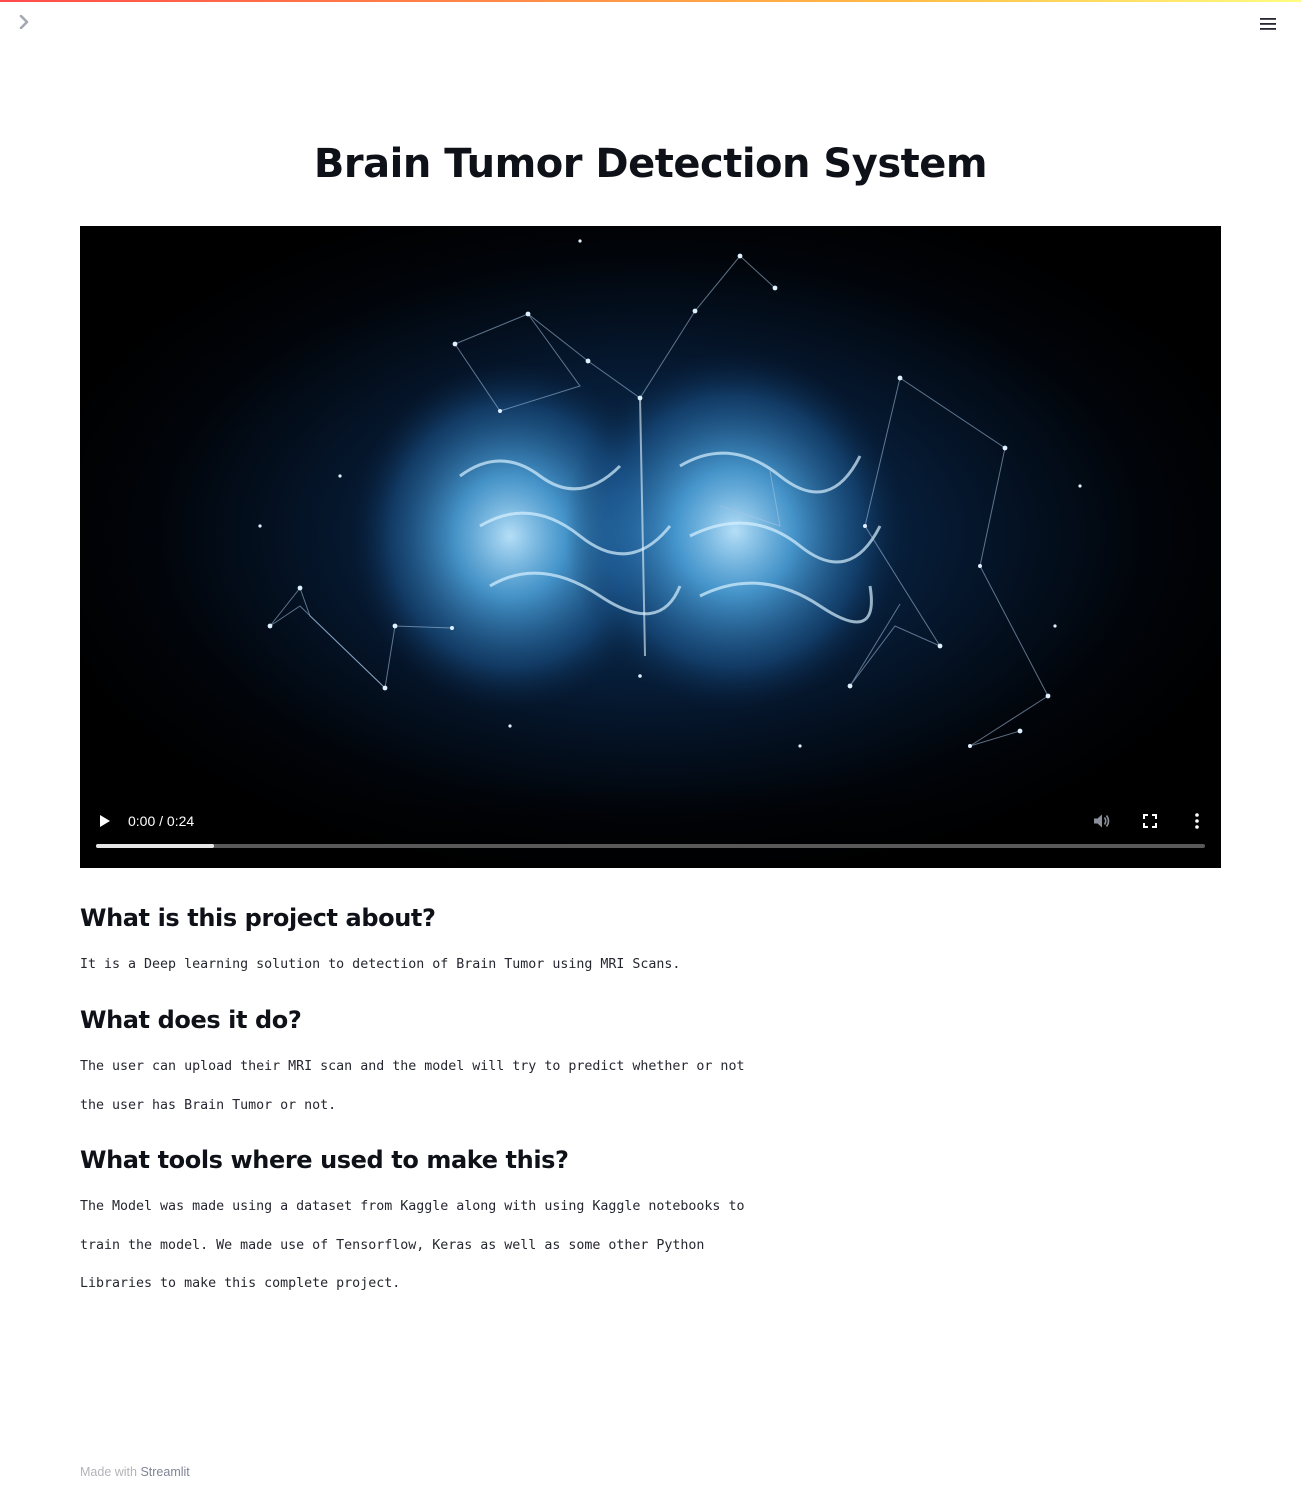  I want to click on mute-button, so click(1102, 821).